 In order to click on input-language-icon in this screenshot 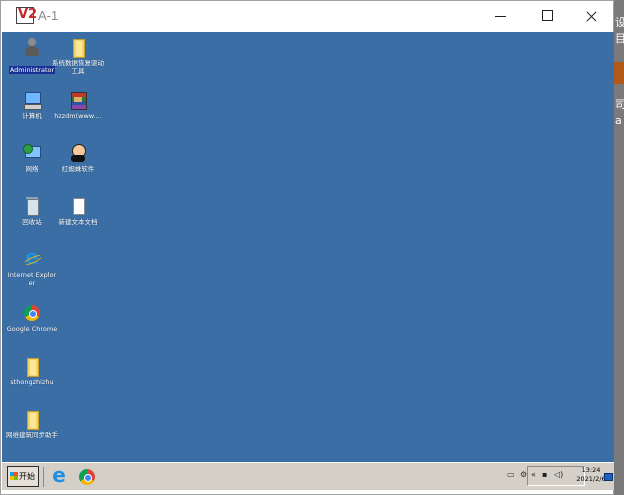, I will do `click(608, 477)`.